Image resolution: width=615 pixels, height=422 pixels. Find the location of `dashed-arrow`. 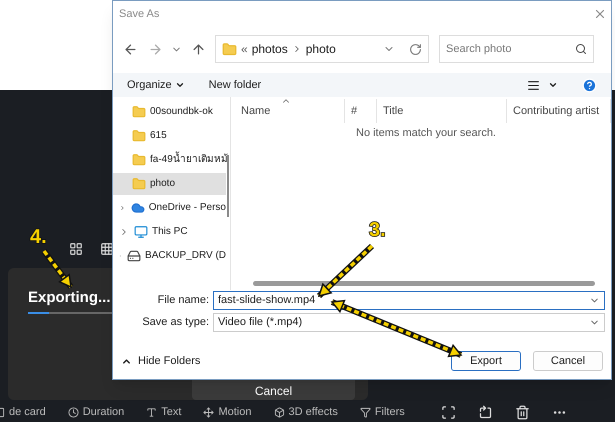

dashed-arrow is located at coordinates (58, 269).